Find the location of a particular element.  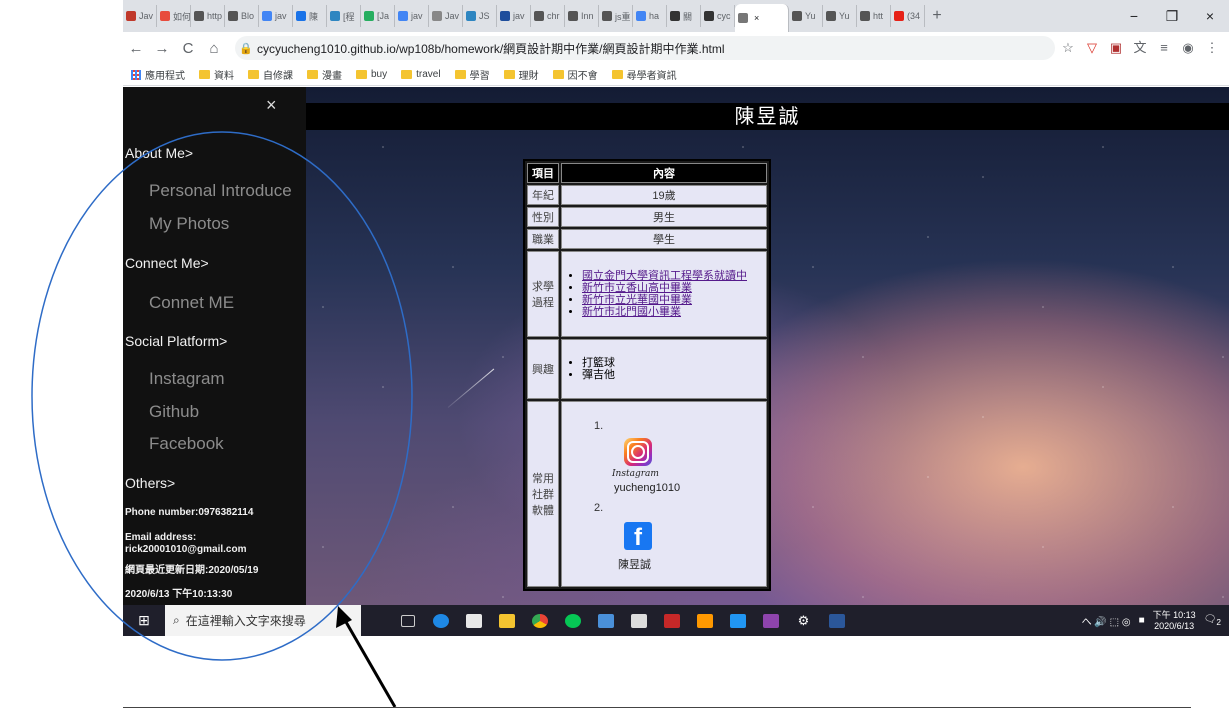

instagram-wordmark: Instagram is located at coordinates (635, 474).